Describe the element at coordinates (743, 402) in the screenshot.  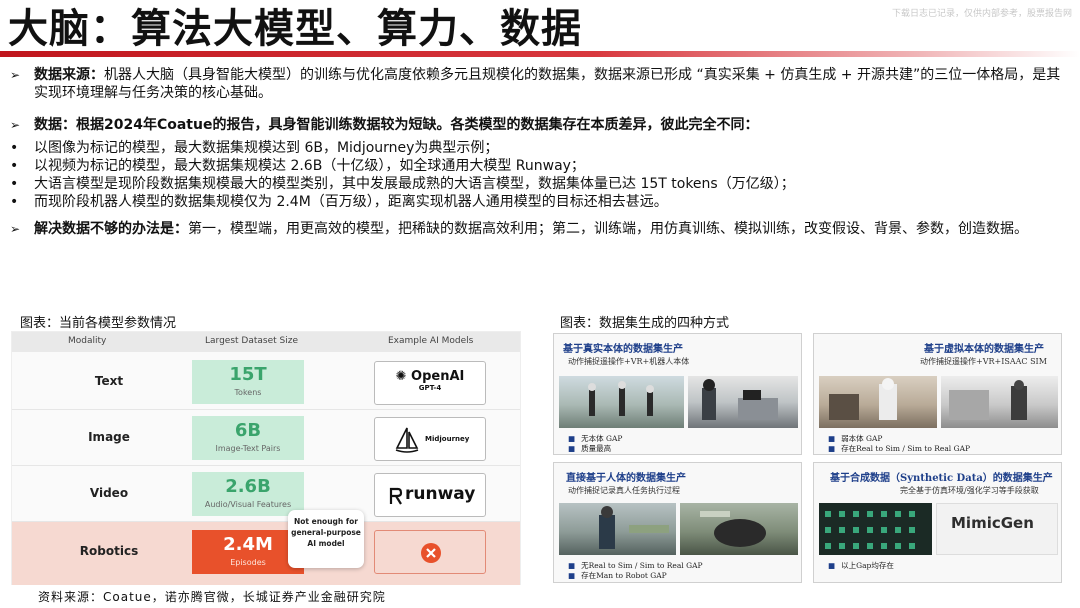
I see `vr-operator-photo` at that location.